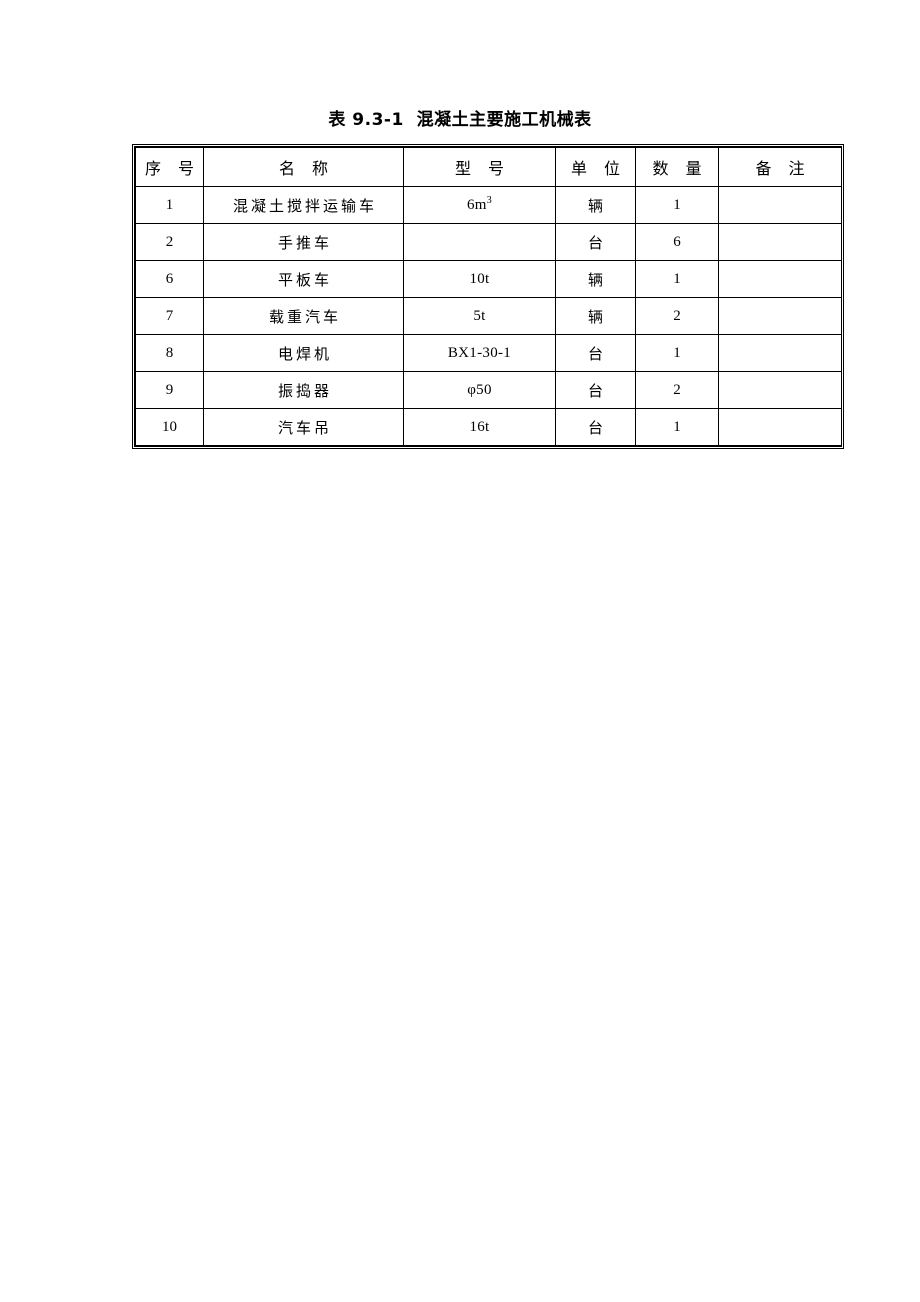 Image resolution: width=920 pixels, height=1302 pixels. I want to click on table-row: 7 载重汽车 5t 辆 2, so click(488, 316).